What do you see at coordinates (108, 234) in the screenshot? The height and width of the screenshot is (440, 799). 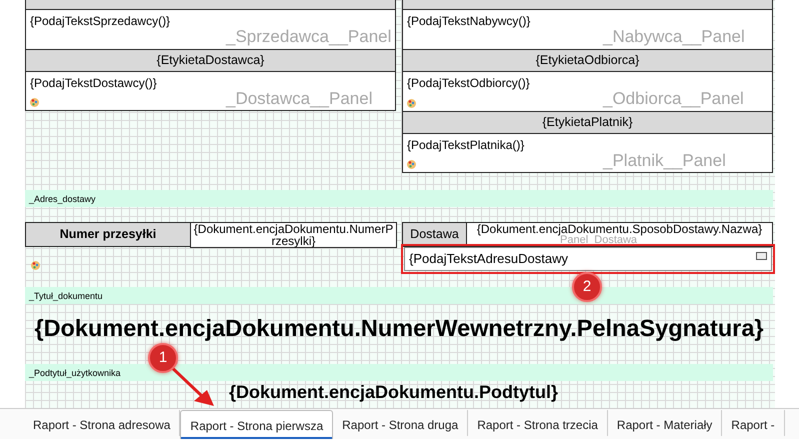 I see `label-cell: Numer przesyłki` at bounding box center [108, 234].